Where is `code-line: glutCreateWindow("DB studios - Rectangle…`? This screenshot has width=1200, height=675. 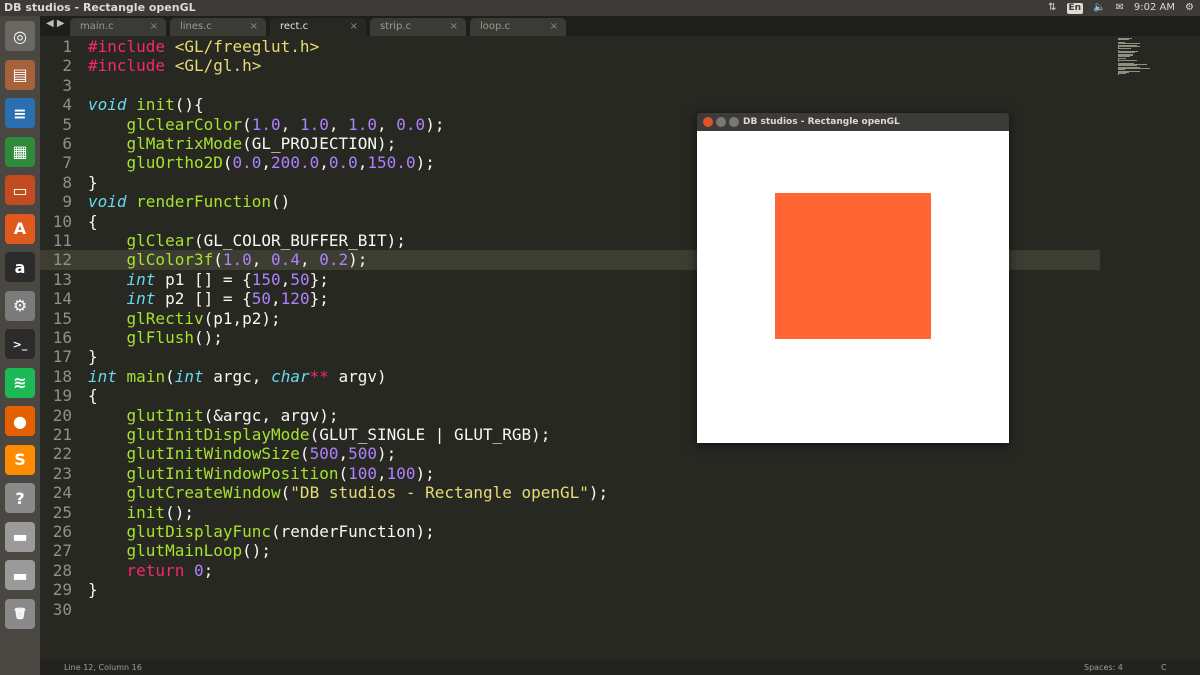
code-line: glutCreateWindow("DB studios - Rectangle… is located at coordinates (348, 492).